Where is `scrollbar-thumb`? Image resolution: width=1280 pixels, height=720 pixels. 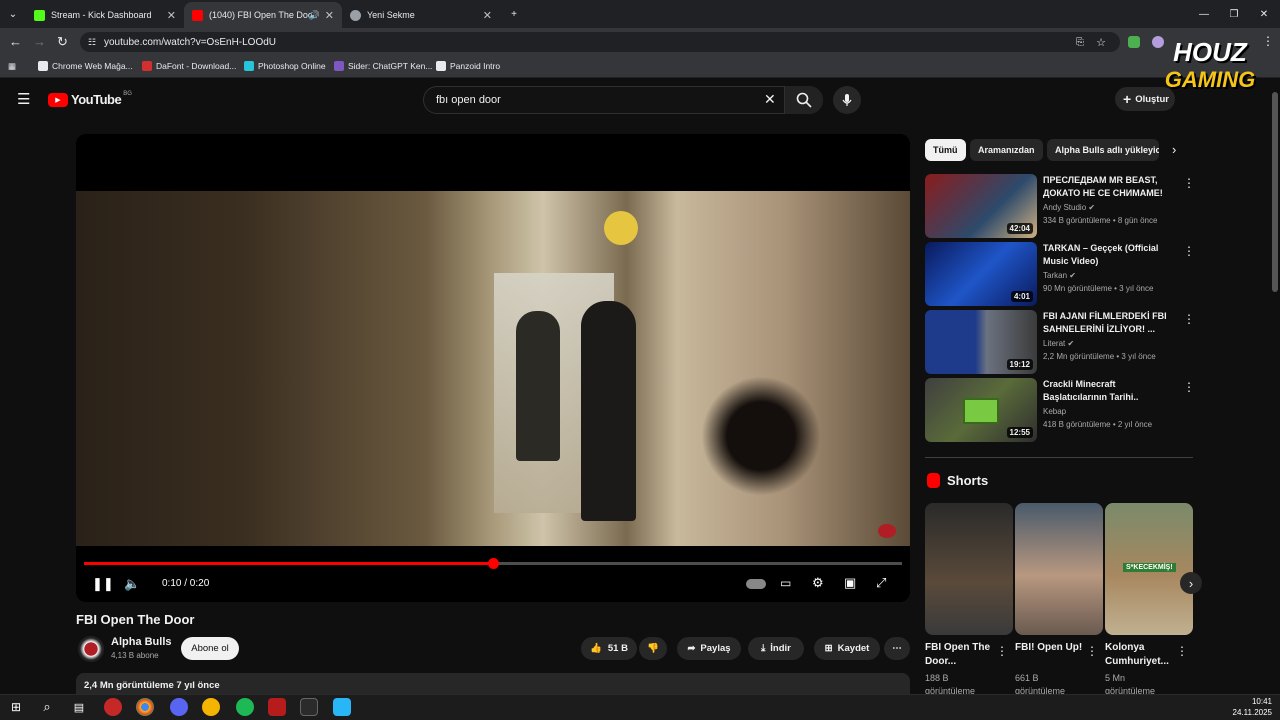 scrollbar-thumb is located at coordinates (1275, 192).